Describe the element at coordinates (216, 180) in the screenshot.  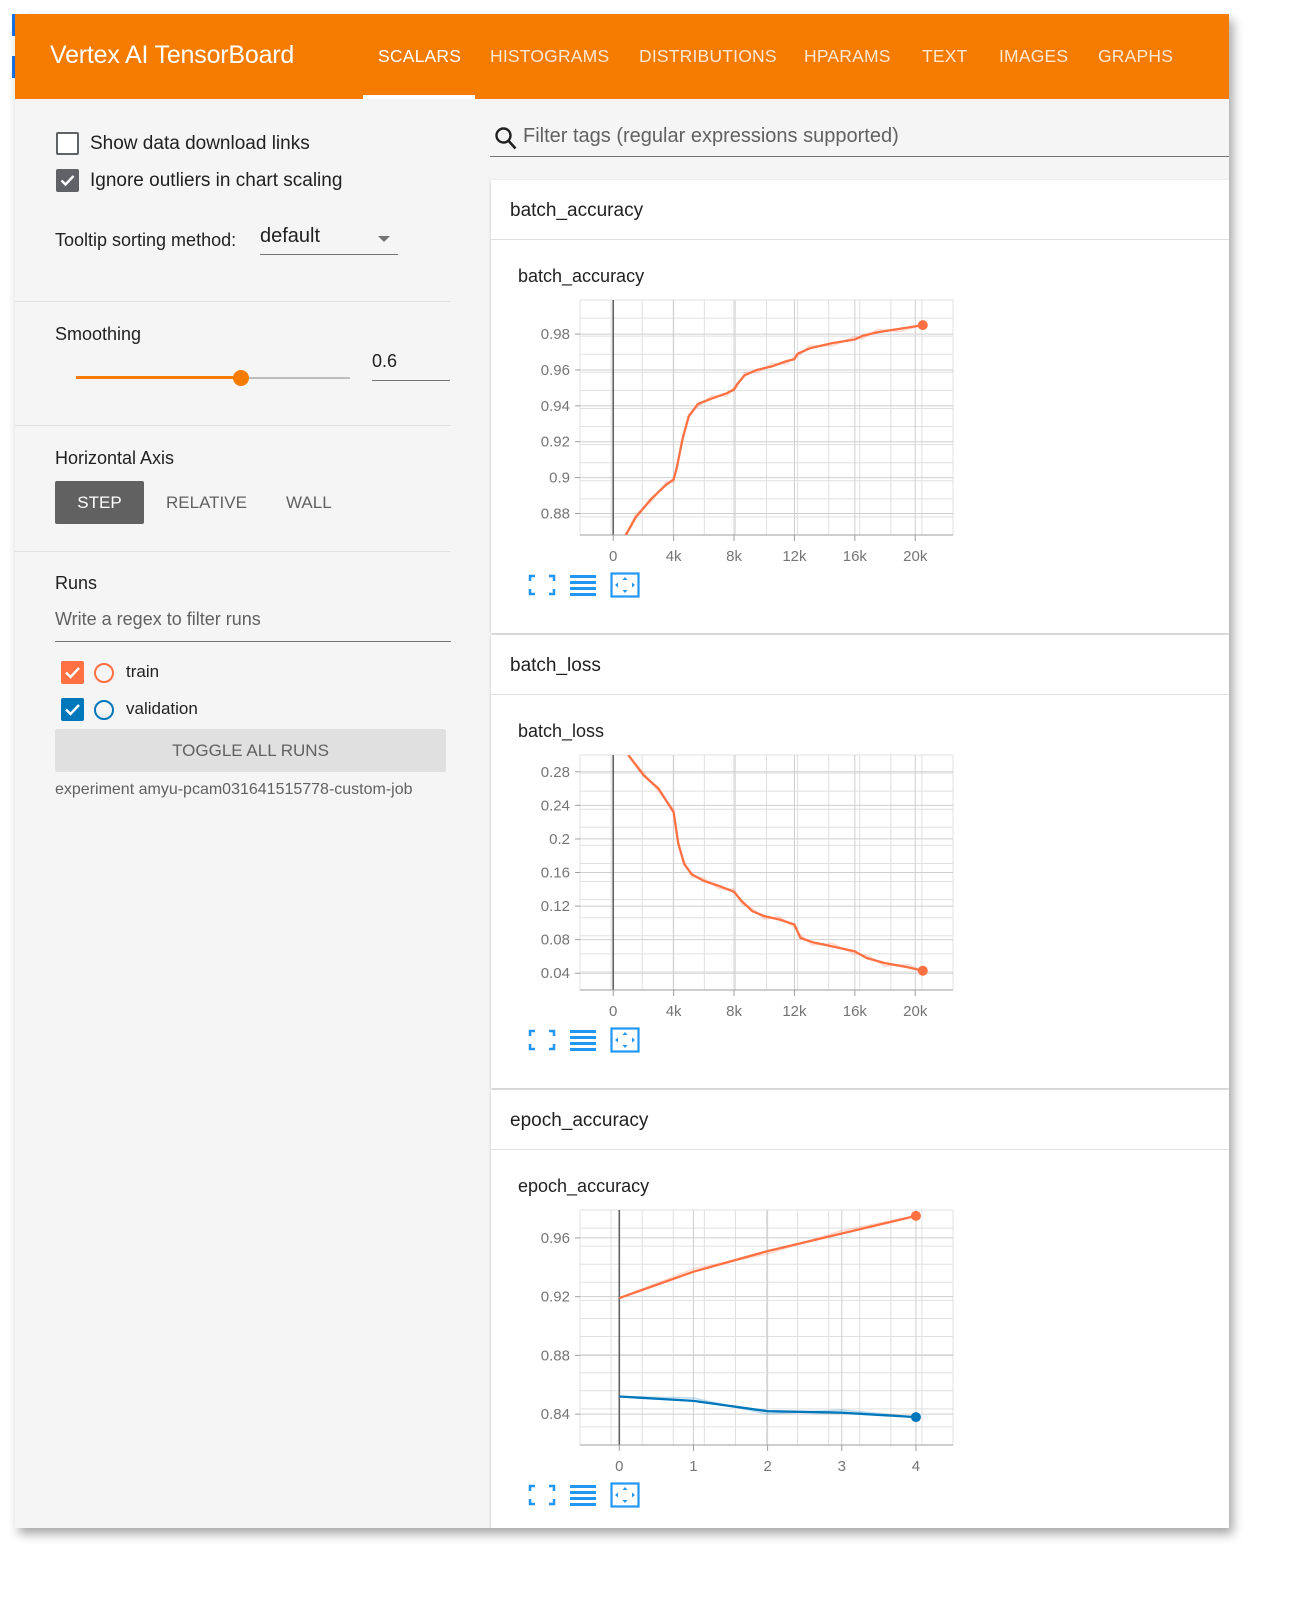
I see `ignore-outliers-label: Ignore outliers in chart scaling` at that location.